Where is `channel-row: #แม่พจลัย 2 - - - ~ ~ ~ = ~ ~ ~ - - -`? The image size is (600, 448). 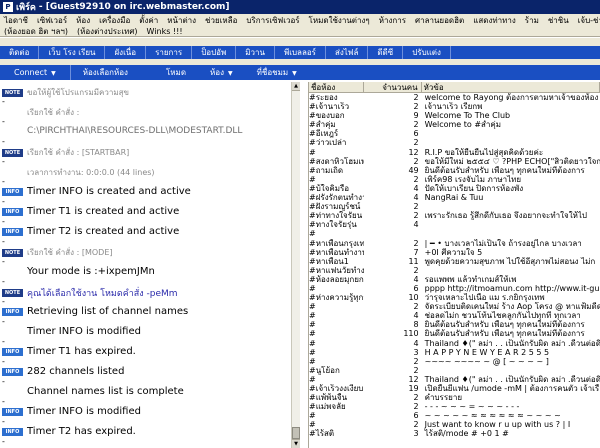 channel-row: #แม่พจลัย 2 - - - ~ ~ ~ = ~ ~ ~ - - - is located at coordinates (454, 406).